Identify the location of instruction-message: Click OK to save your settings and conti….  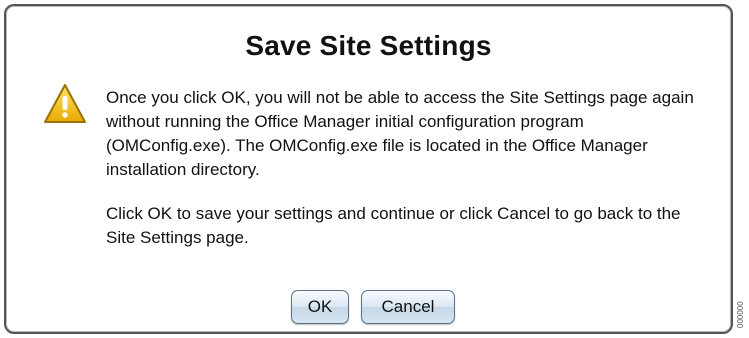
(393, 225).